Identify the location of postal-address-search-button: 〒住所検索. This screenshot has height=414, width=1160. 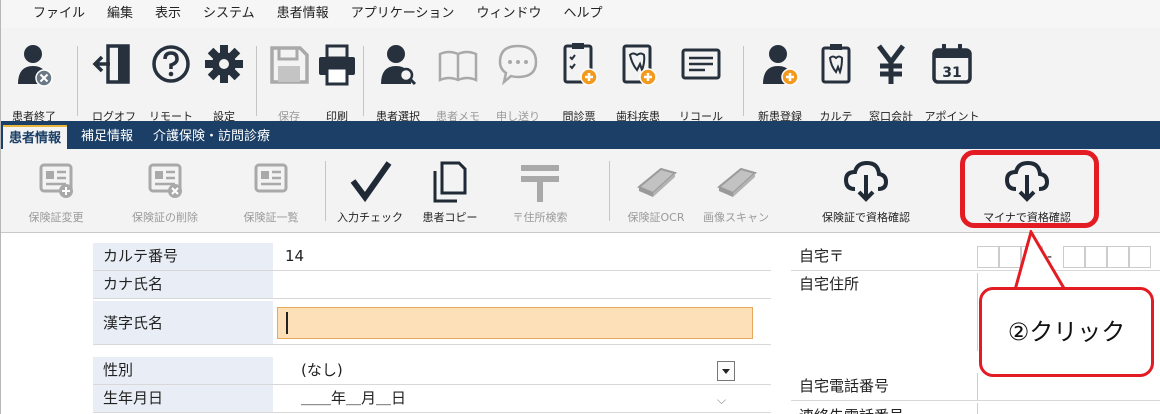
(540, 191).